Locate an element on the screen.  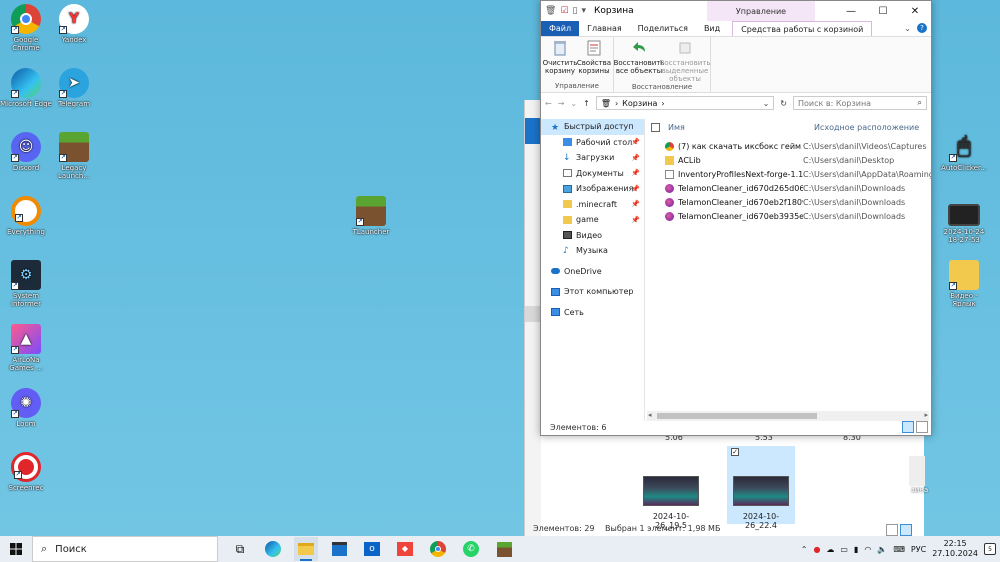
taskbar-edge is located at coordinates (273, 549).